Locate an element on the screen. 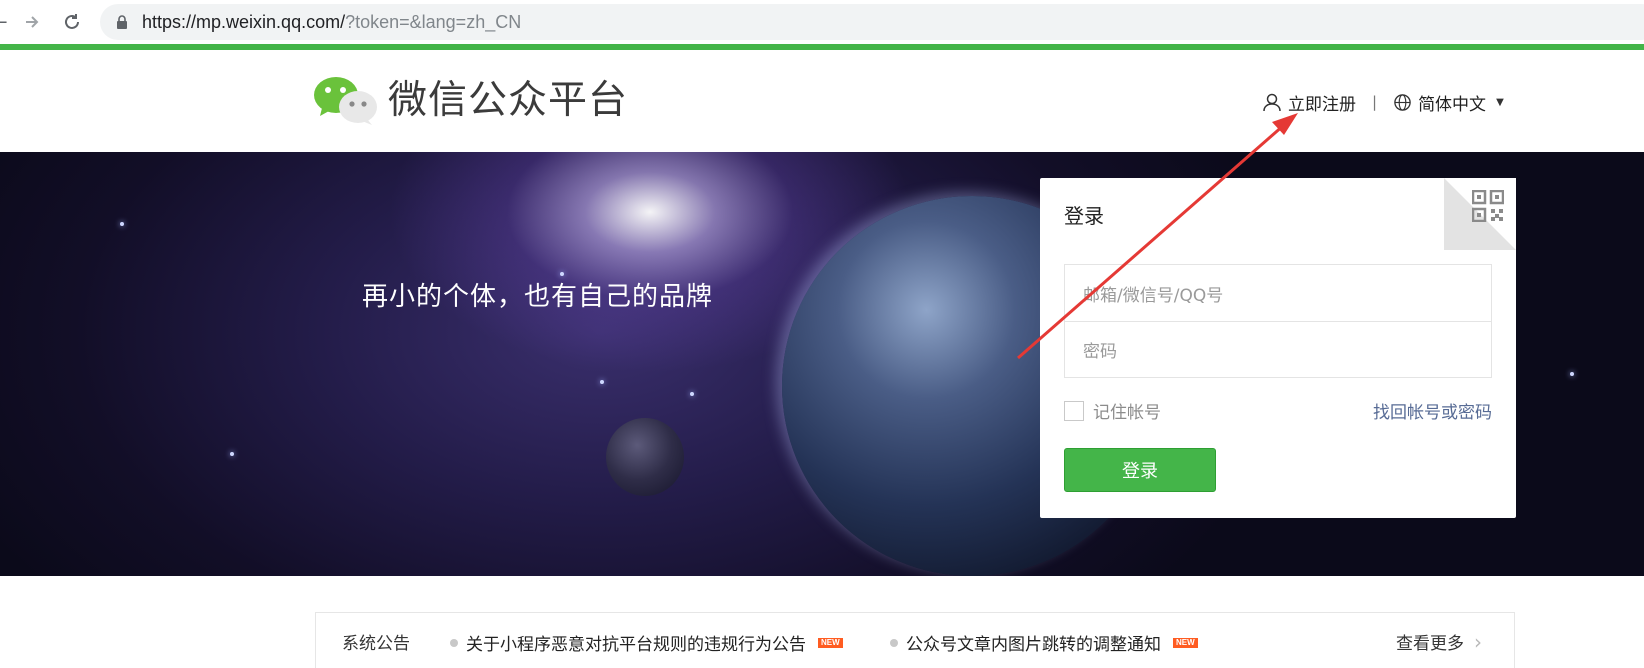  reload-icon is located at coordinates (72, 22).